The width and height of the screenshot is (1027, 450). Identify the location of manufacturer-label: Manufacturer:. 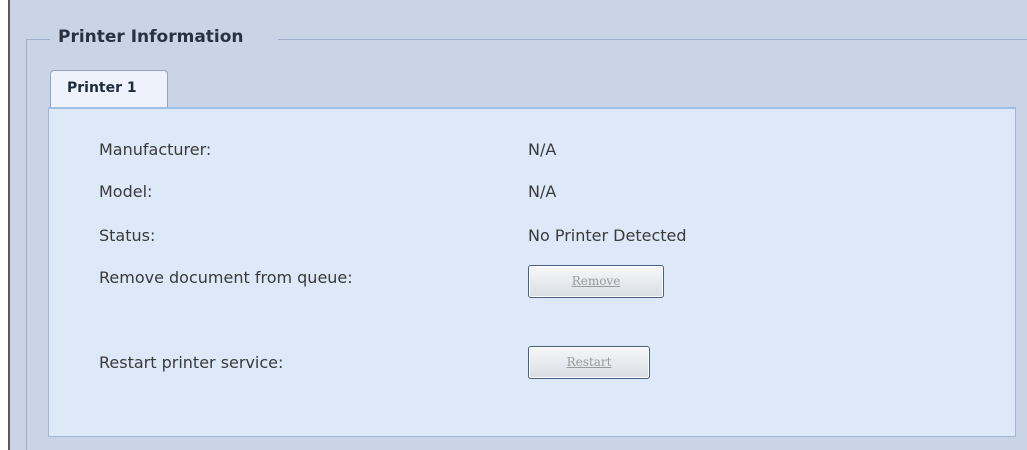
(155, 149).